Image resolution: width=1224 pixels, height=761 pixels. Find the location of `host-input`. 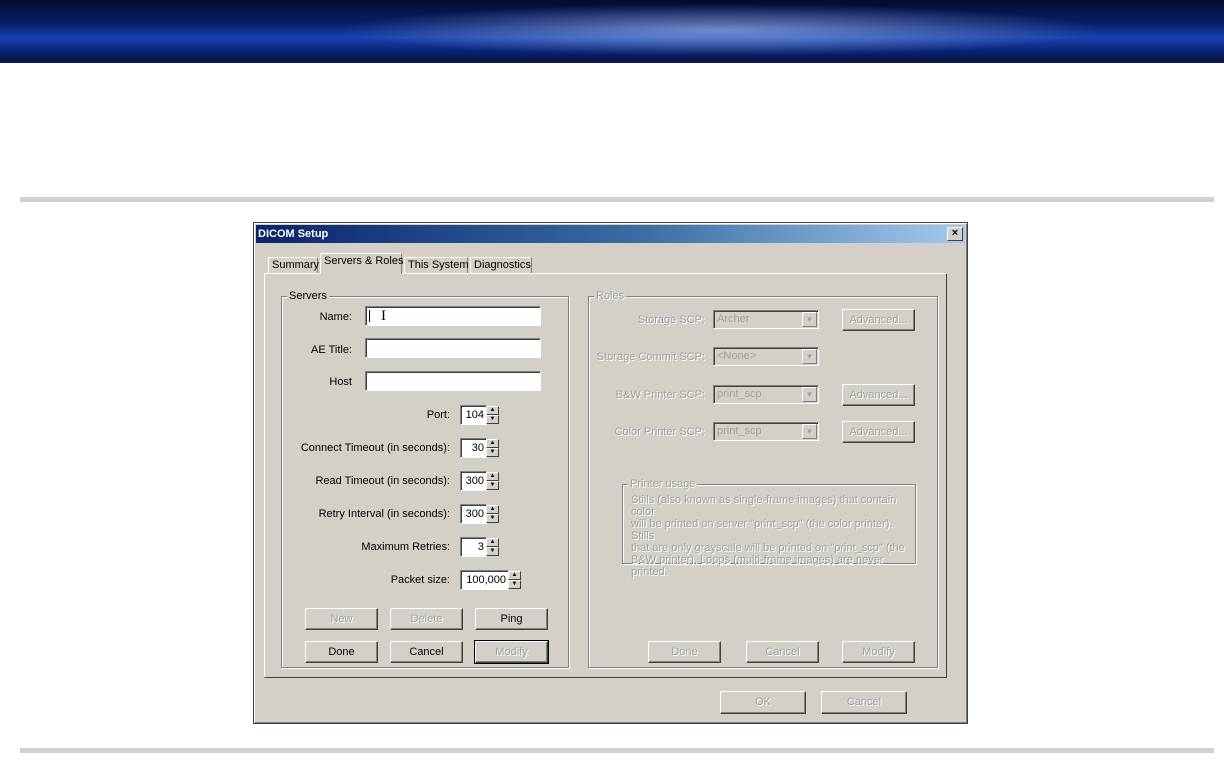

host-input is located at coordinates (453, 381).